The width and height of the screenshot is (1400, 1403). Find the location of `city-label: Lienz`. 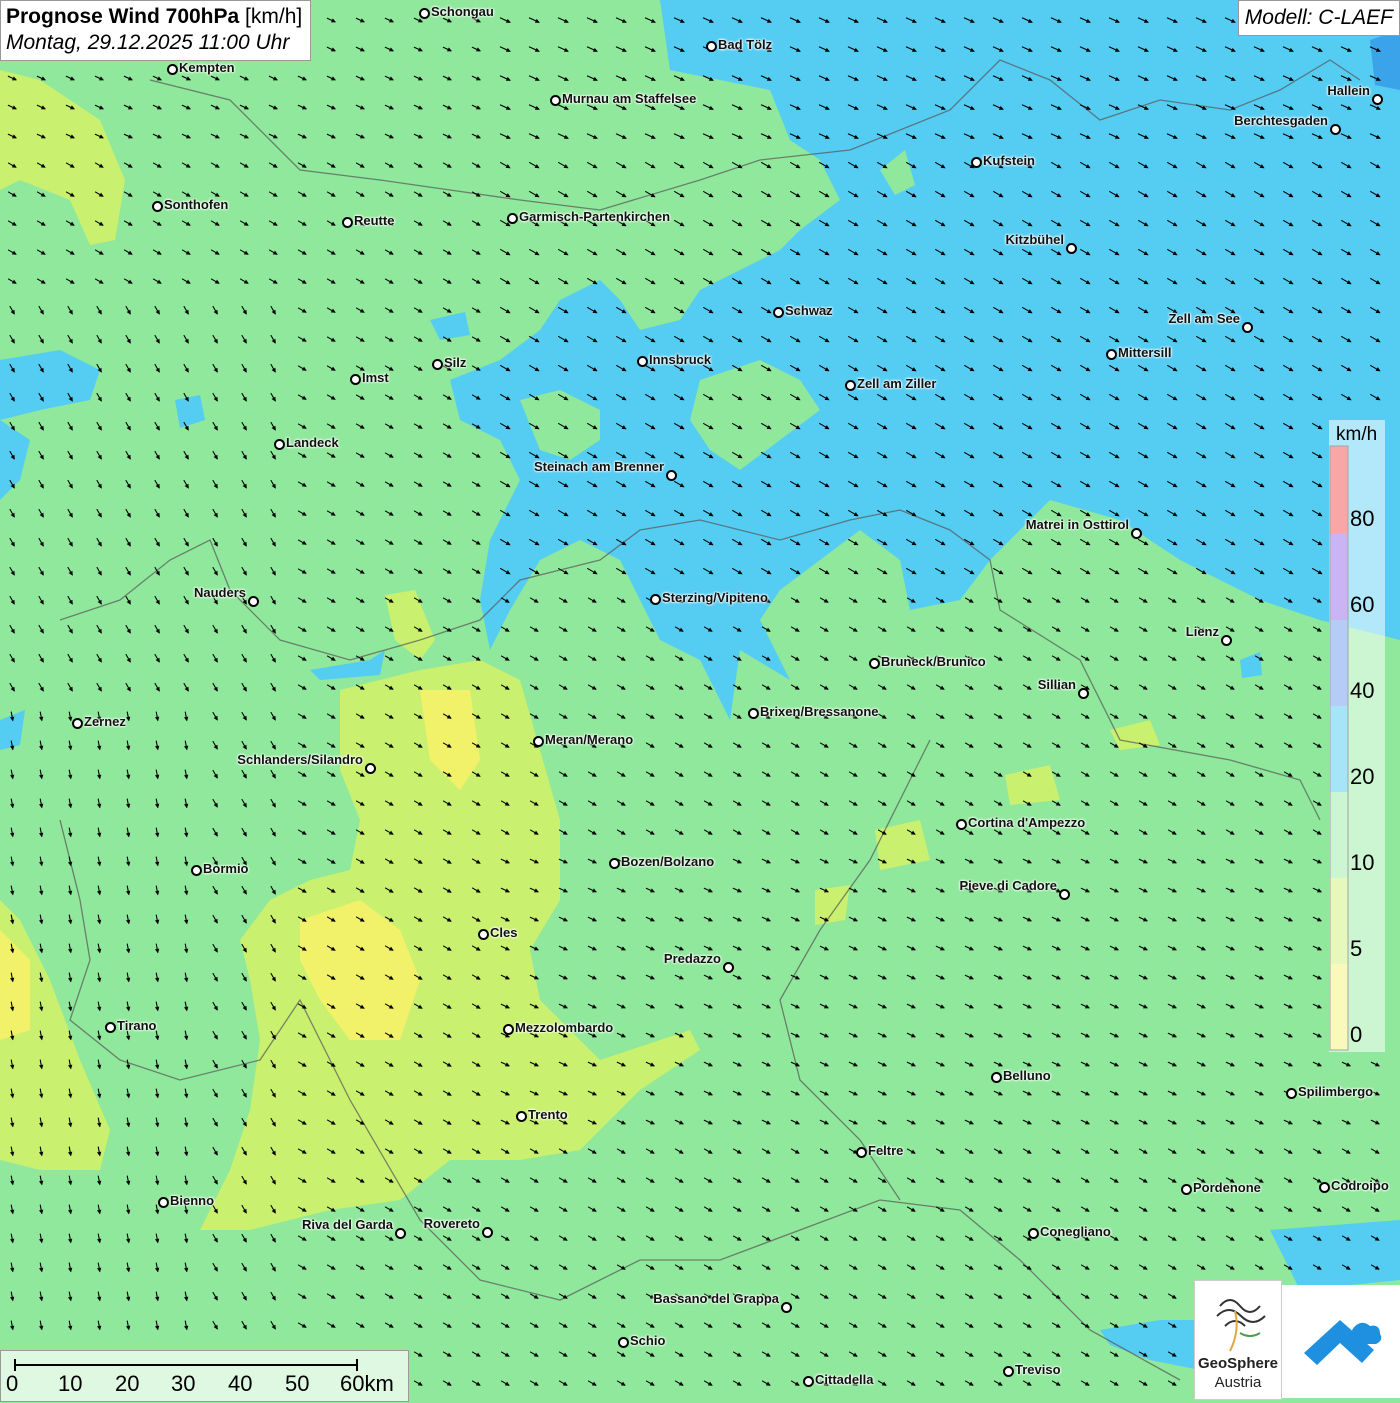

city-label: Lienz is located at coordinates (1202, 631).